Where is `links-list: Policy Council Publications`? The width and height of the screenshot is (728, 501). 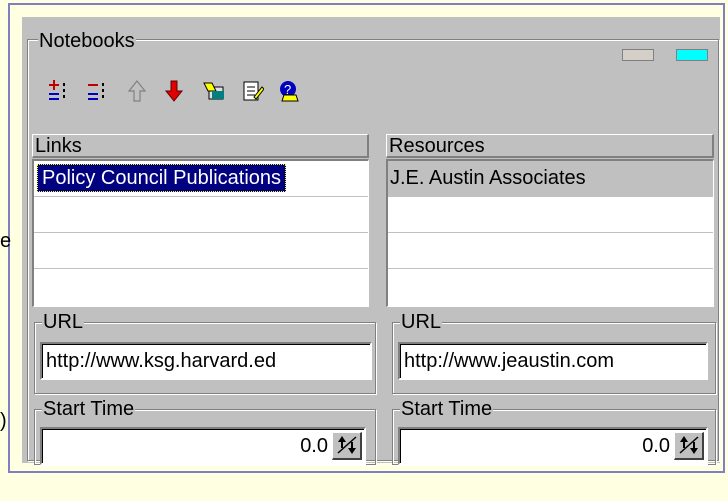 links-list: Policy Council Publications is located at coordinates (200, 233).